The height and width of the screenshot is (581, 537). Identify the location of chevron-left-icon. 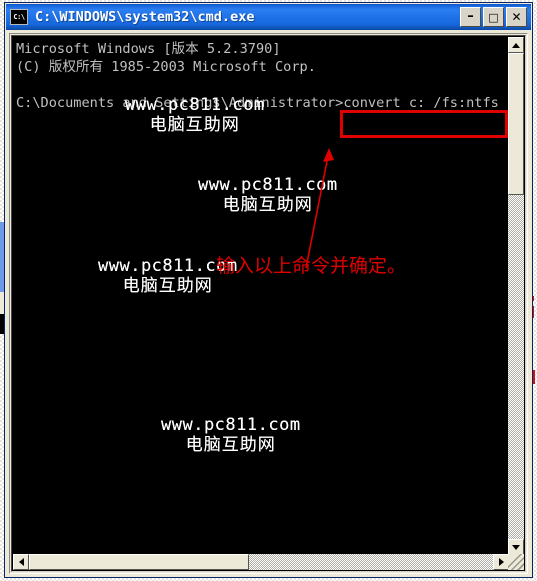
(21, 562).